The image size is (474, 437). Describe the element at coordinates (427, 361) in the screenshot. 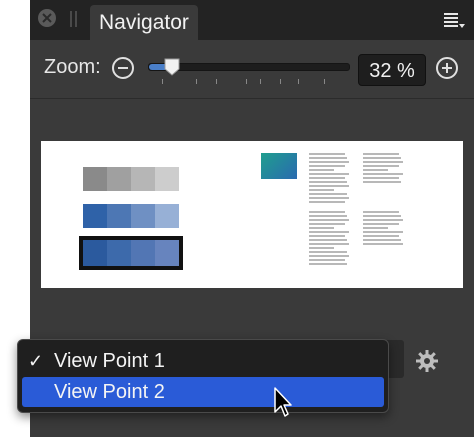

I see `gear-icon` at that location.